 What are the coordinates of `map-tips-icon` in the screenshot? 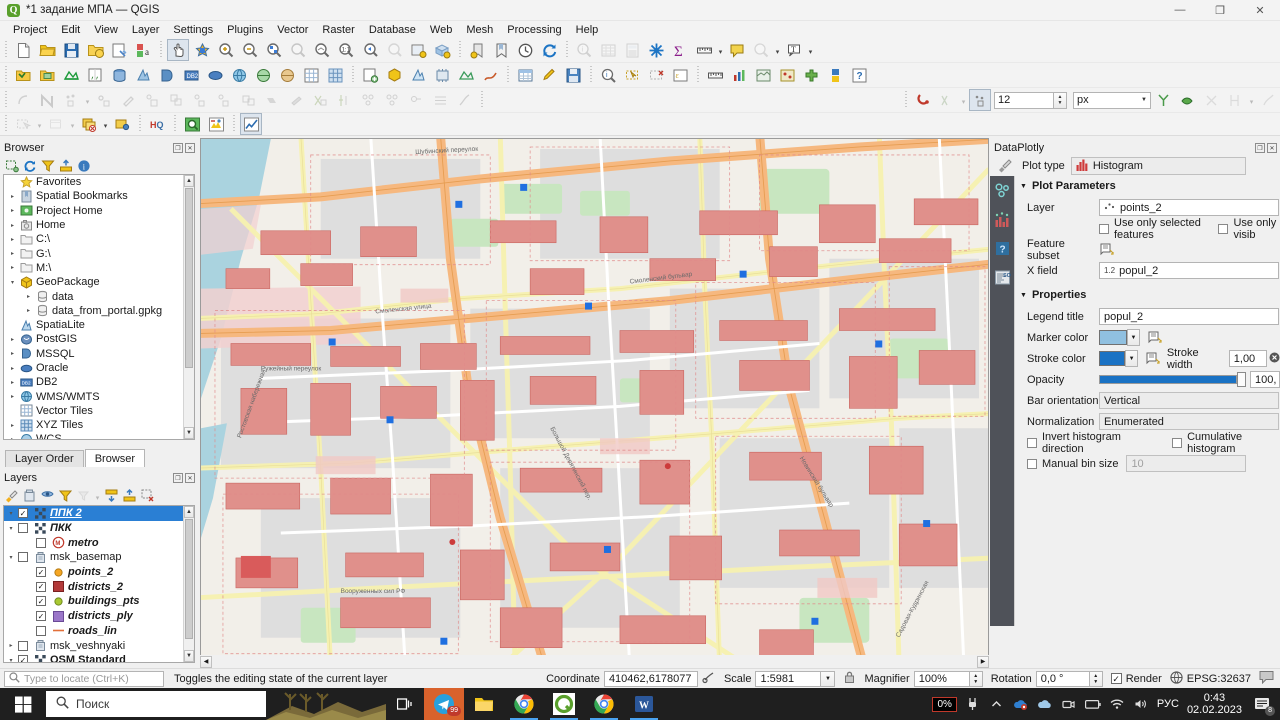 It's located at (737, 50).